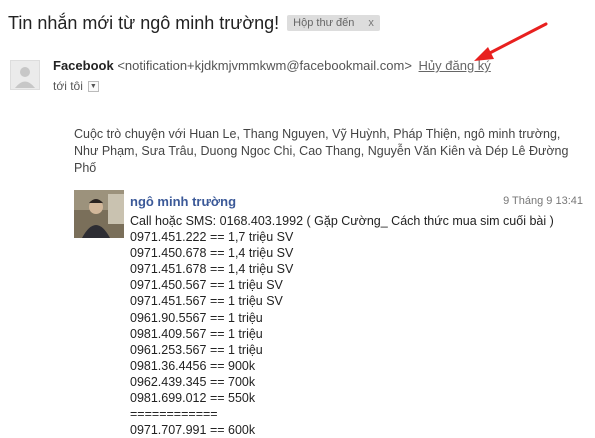 Image resolution: width=595 pixels, height=438 pixels. I want to click on recipient-details-dropdown: ▼, so click(93, 86).